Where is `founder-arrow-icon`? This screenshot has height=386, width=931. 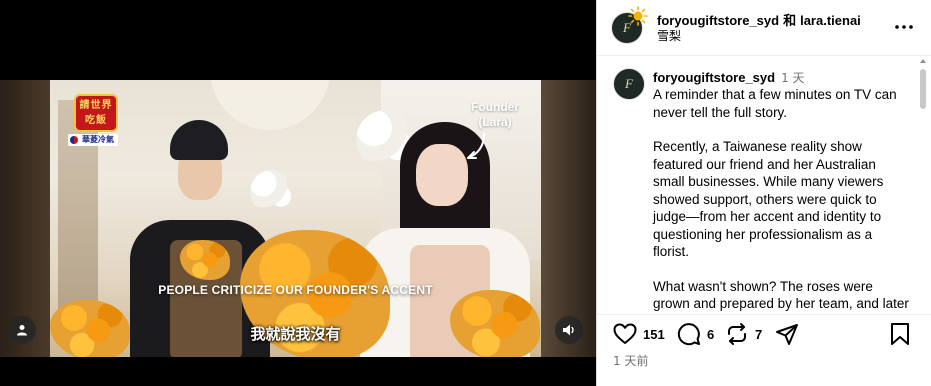
founder-arrow-icon is located at coordinates (476, 146).